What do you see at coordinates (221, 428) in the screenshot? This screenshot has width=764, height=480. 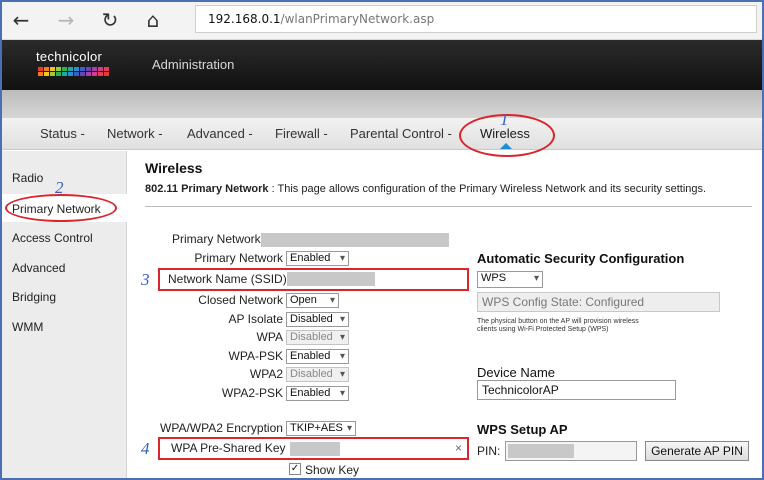 I see `encryption-label: WPA/WPA2 Encryption` at bounding box center [221, 428].